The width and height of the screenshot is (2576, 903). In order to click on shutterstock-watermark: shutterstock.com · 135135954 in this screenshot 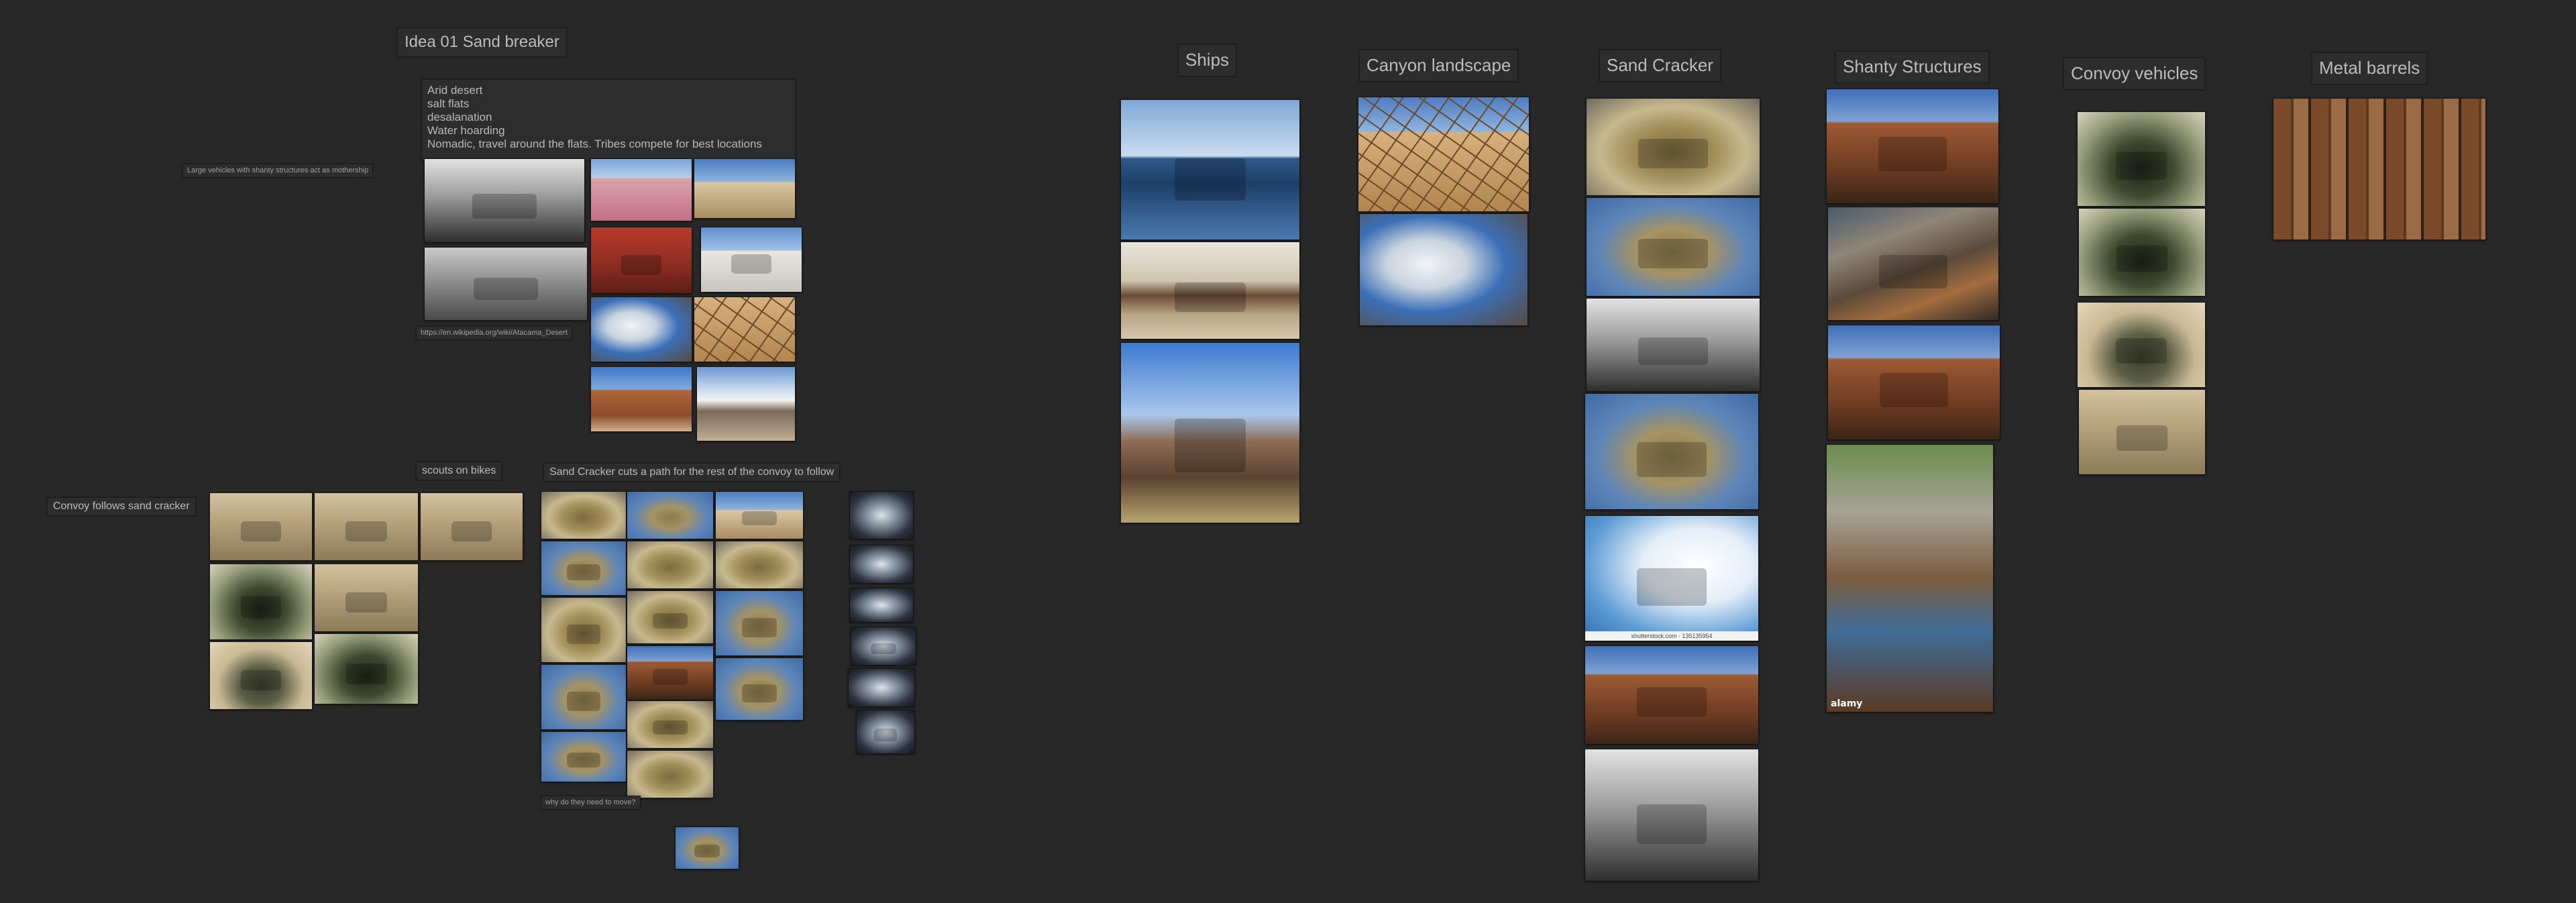, I will do `click(1671, 636)`.